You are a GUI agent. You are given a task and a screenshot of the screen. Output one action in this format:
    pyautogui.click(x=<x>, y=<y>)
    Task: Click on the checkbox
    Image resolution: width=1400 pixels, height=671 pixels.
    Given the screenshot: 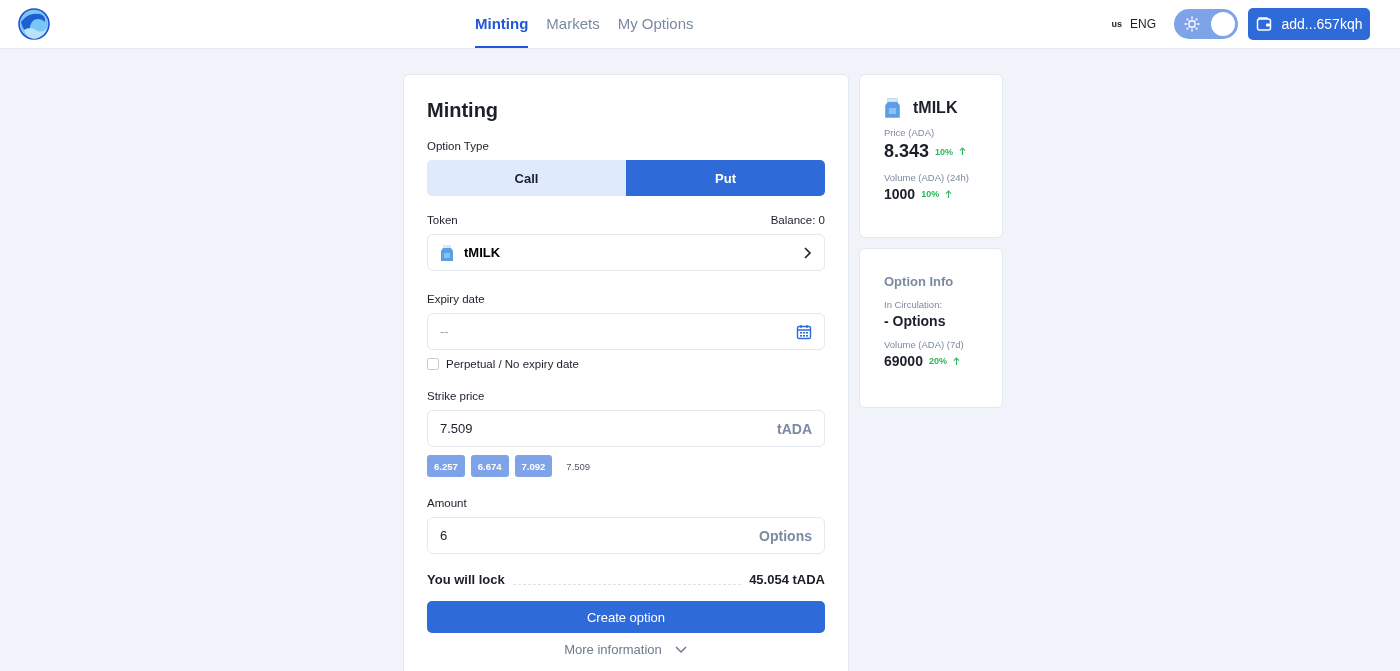 What is the action you would take?
    pyautogui.click(x=433, y=364)
    